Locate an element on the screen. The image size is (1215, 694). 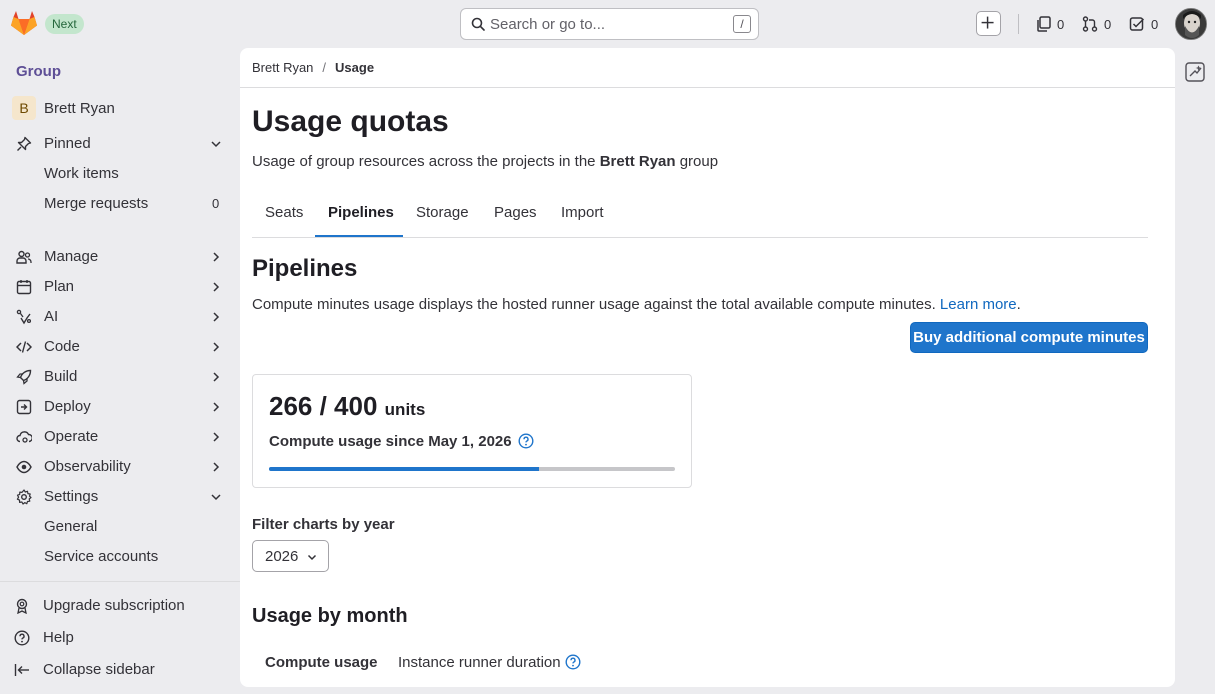
todo-checkbox-icon is located at coordinates (1137, 24).